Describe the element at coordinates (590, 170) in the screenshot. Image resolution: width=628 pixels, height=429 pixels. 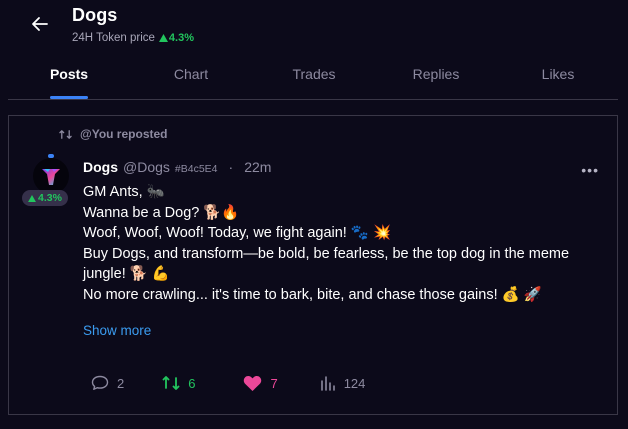
I see `more-options-icon: •••` at that location.